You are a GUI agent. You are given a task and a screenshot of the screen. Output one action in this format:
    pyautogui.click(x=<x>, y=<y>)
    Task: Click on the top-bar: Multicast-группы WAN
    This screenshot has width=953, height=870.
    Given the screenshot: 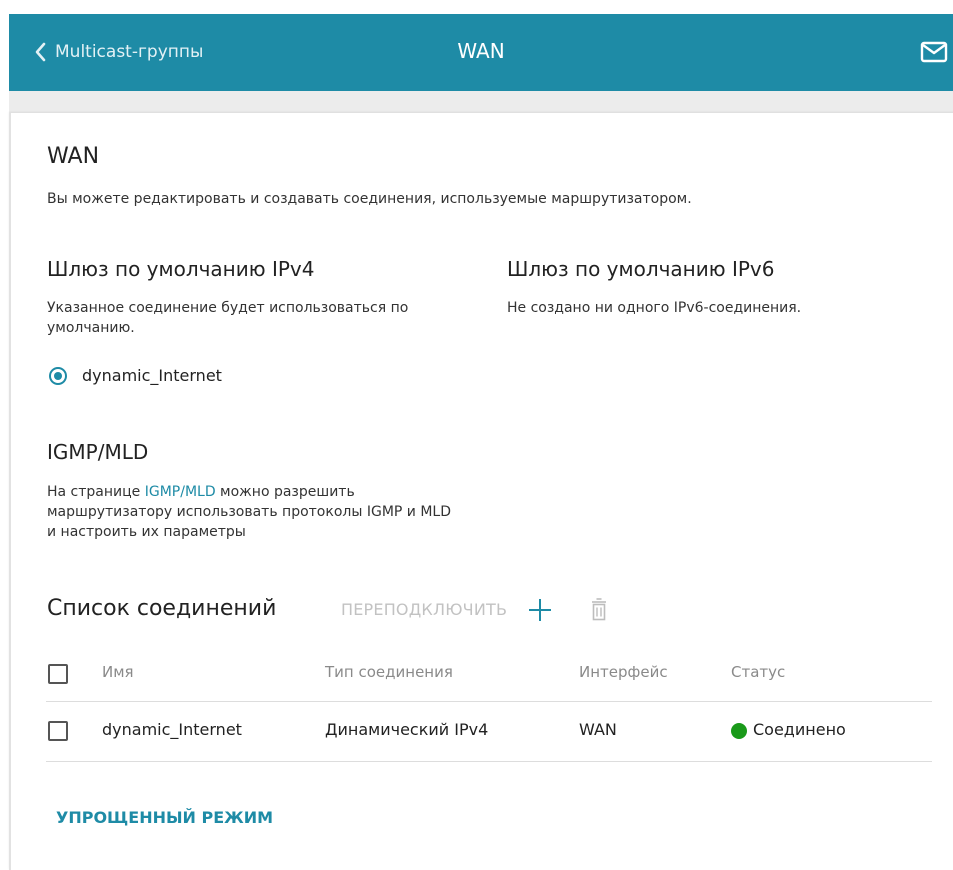 What is the action you would take?
    pyautogui.click(x=481, y=52)
    